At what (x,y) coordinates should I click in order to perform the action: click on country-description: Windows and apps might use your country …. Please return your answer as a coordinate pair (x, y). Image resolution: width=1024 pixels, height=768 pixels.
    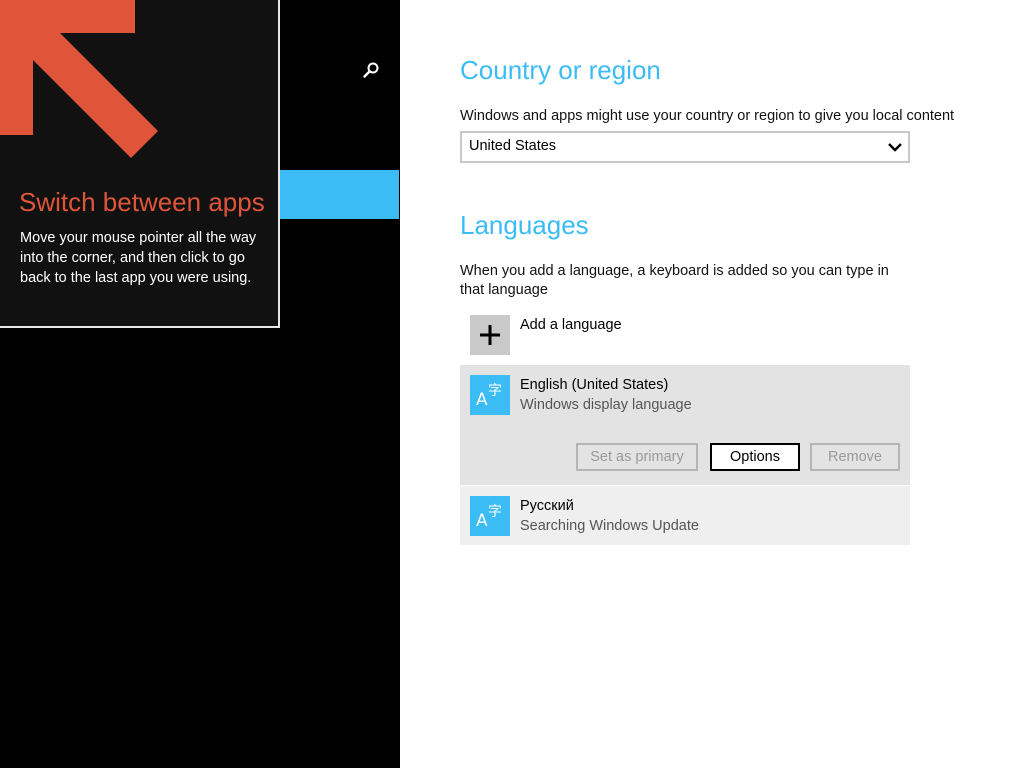
    Looking at the image, I should click on (707, 116).